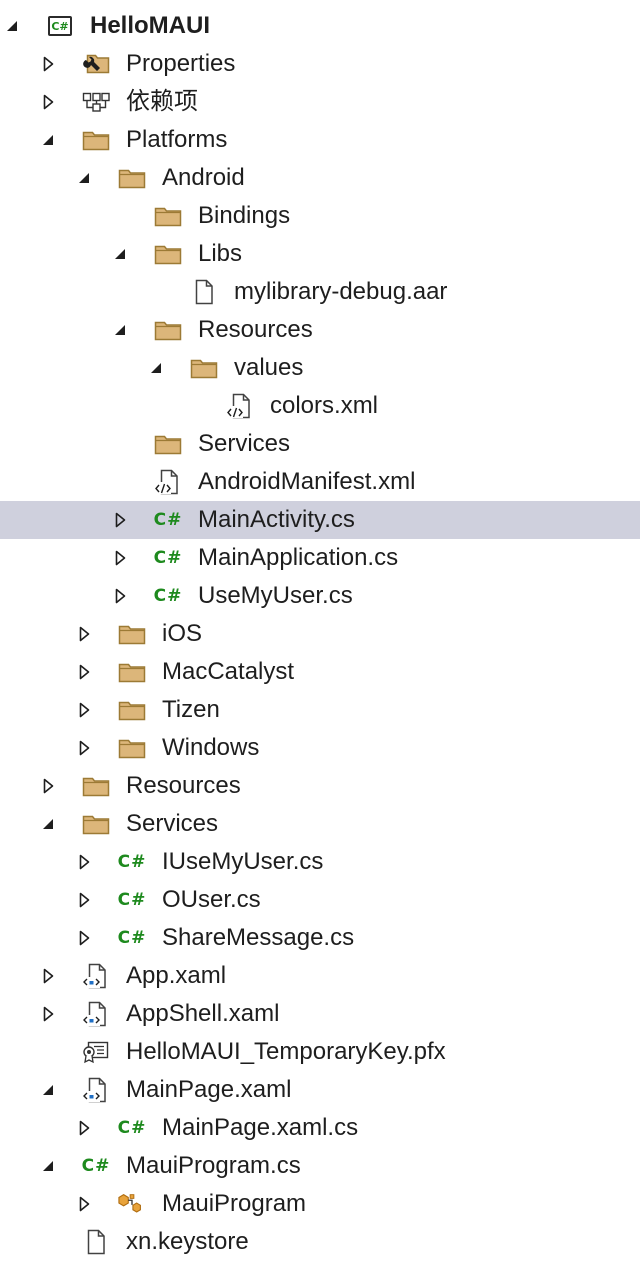 The height and width of the screenshot is (1262, 640). I want to click on tree-item: C# IUseMyUser.cs, so click(320, 862).